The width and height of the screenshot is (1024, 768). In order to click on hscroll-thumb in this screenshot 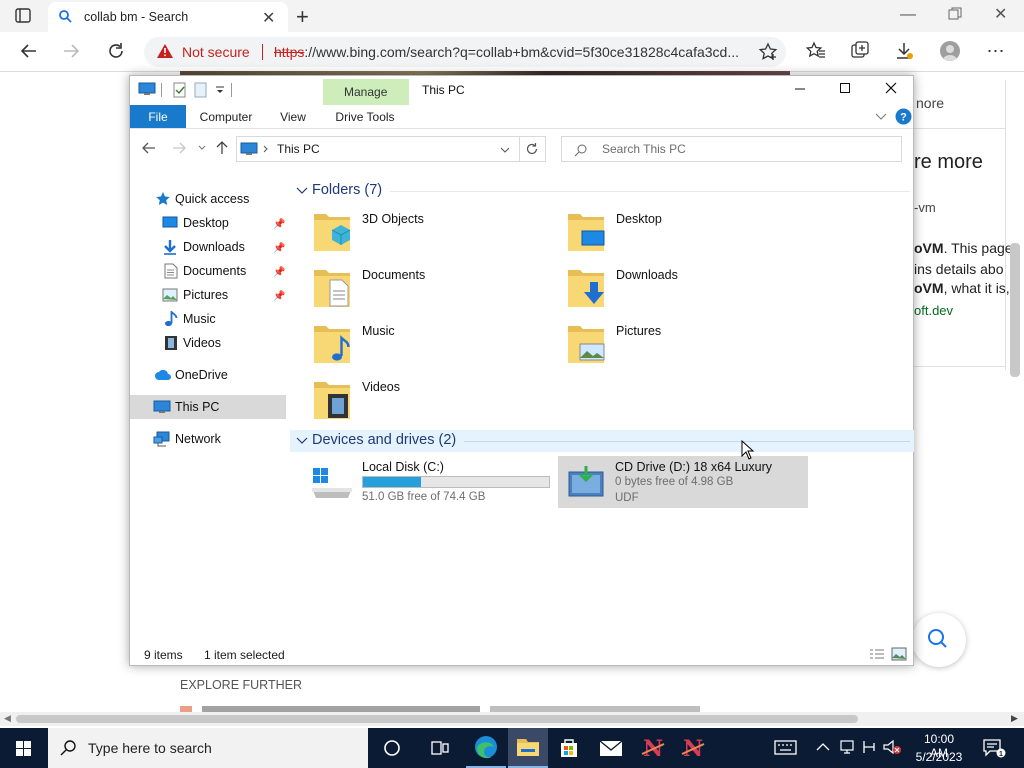, I will do `click(437, 719)`.